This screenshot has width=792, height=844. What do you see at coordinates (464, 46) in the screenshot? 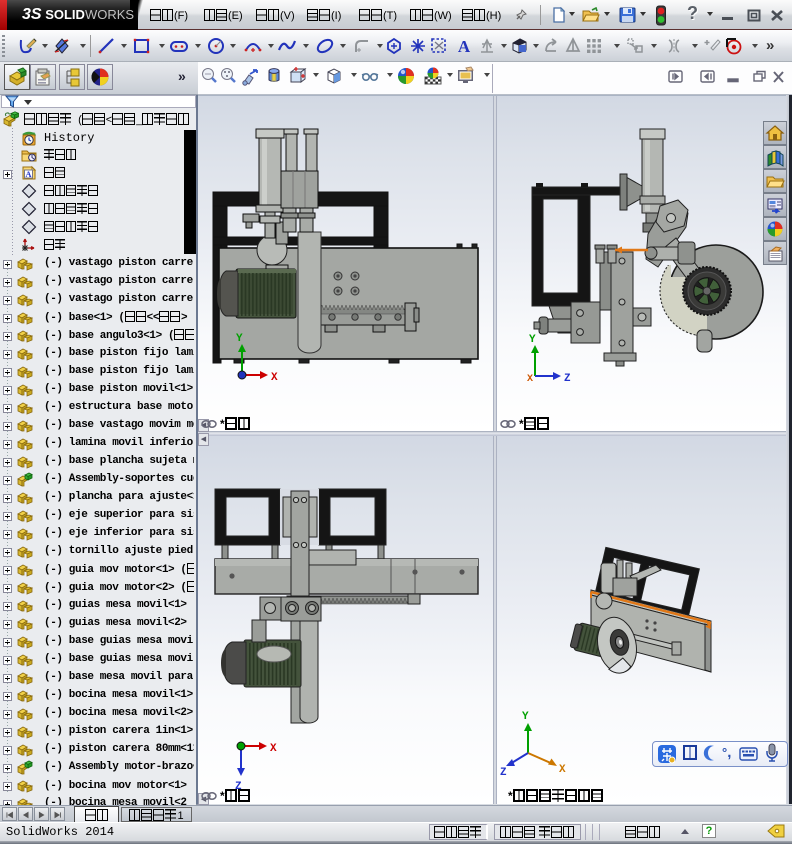
I see `svg-text: A` at bounding box center [464, 46].